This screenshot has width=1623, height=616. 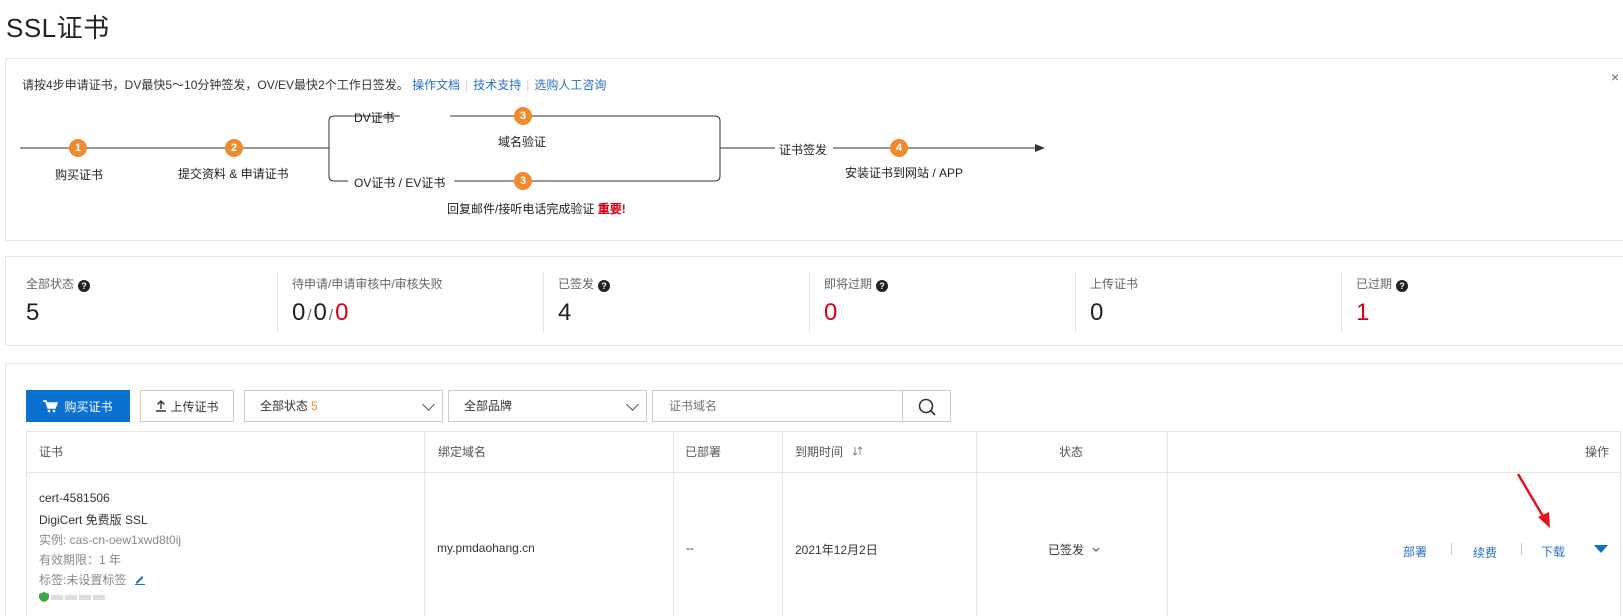 What do you see at coordinates (1597, 452) in the screenshot?
I see `th-actions: 操作` at bounding box center [1597, 452].